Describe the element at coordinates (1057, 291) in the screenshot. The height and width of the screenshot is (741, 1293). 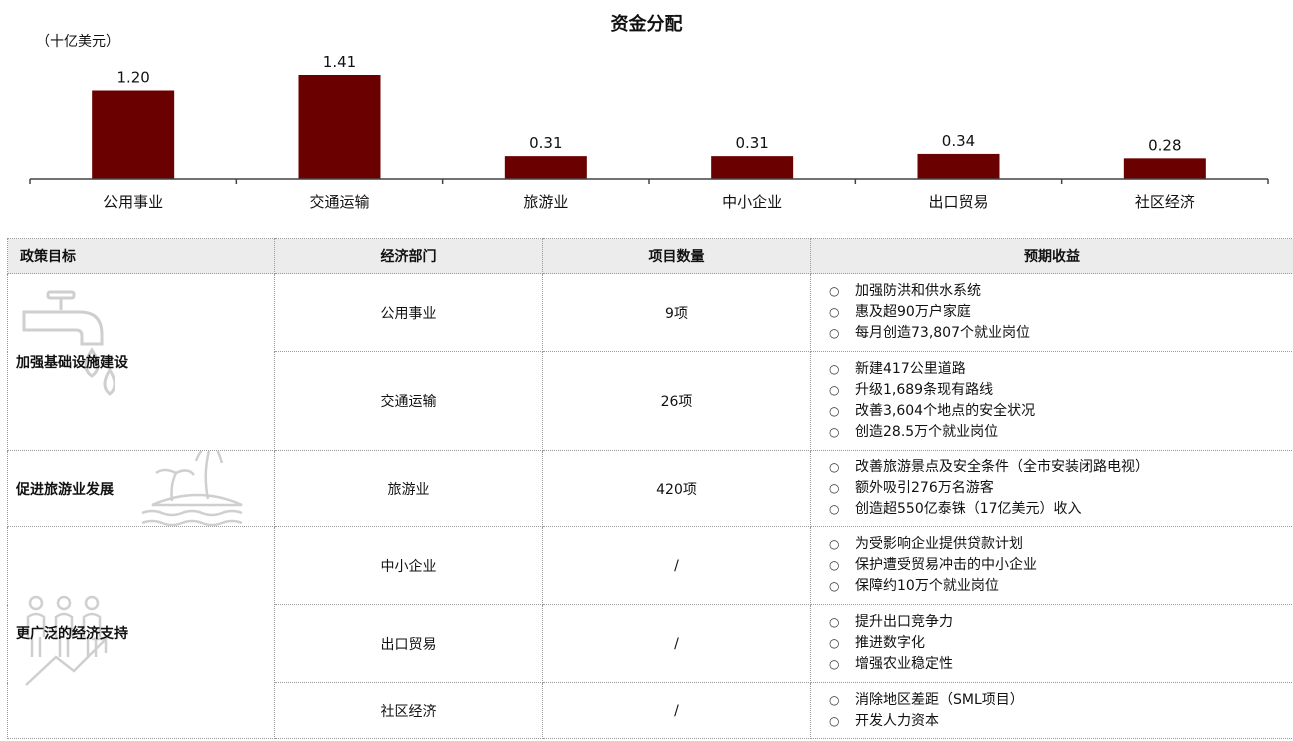
I see `benefit-item: 加强防洪和供水系统` at that location.